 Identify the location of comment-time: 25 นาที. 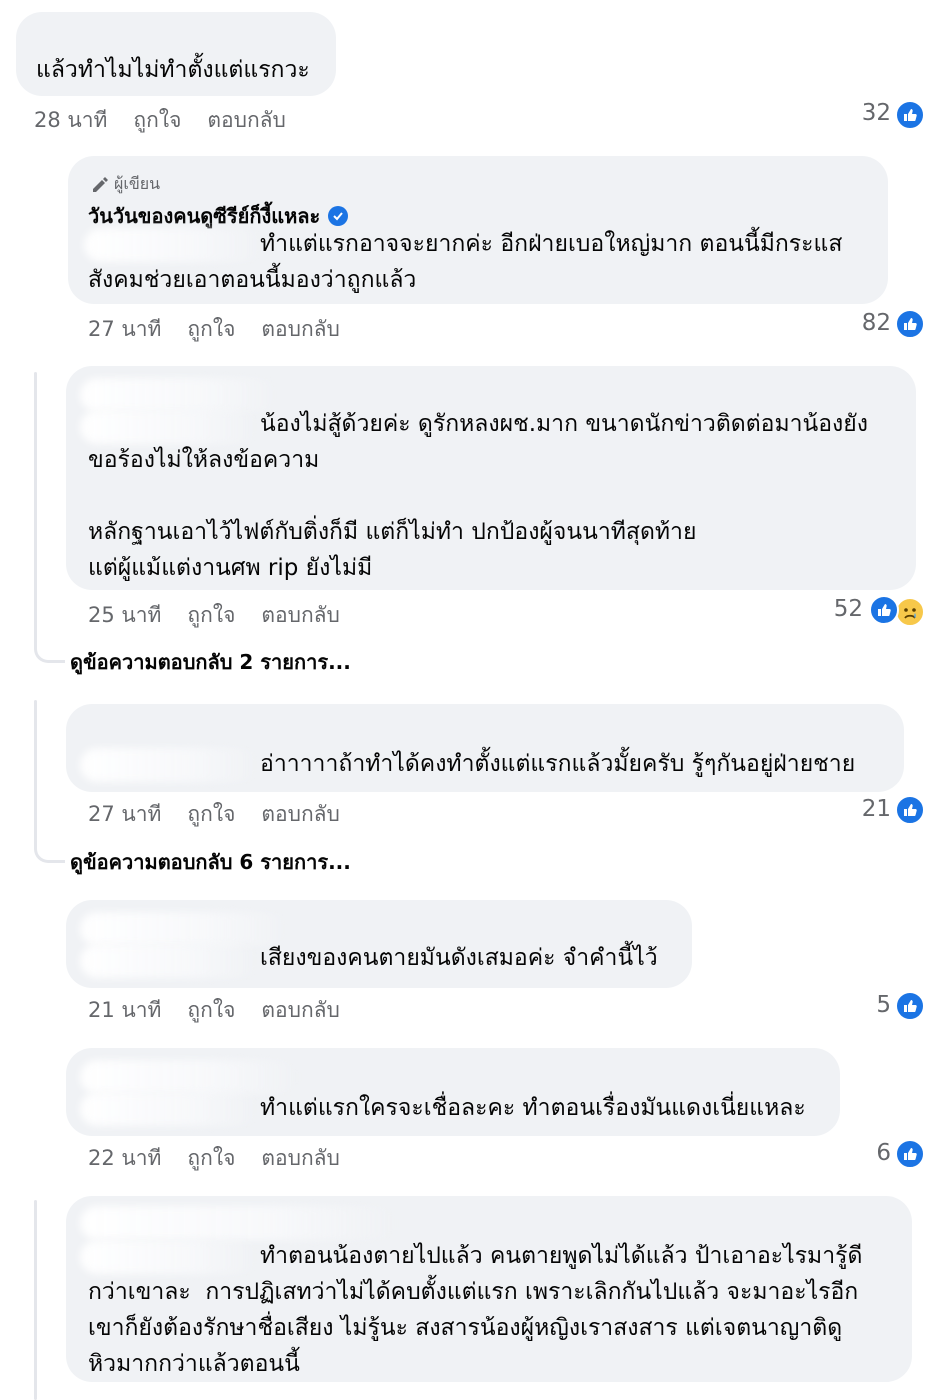
(124, 615).